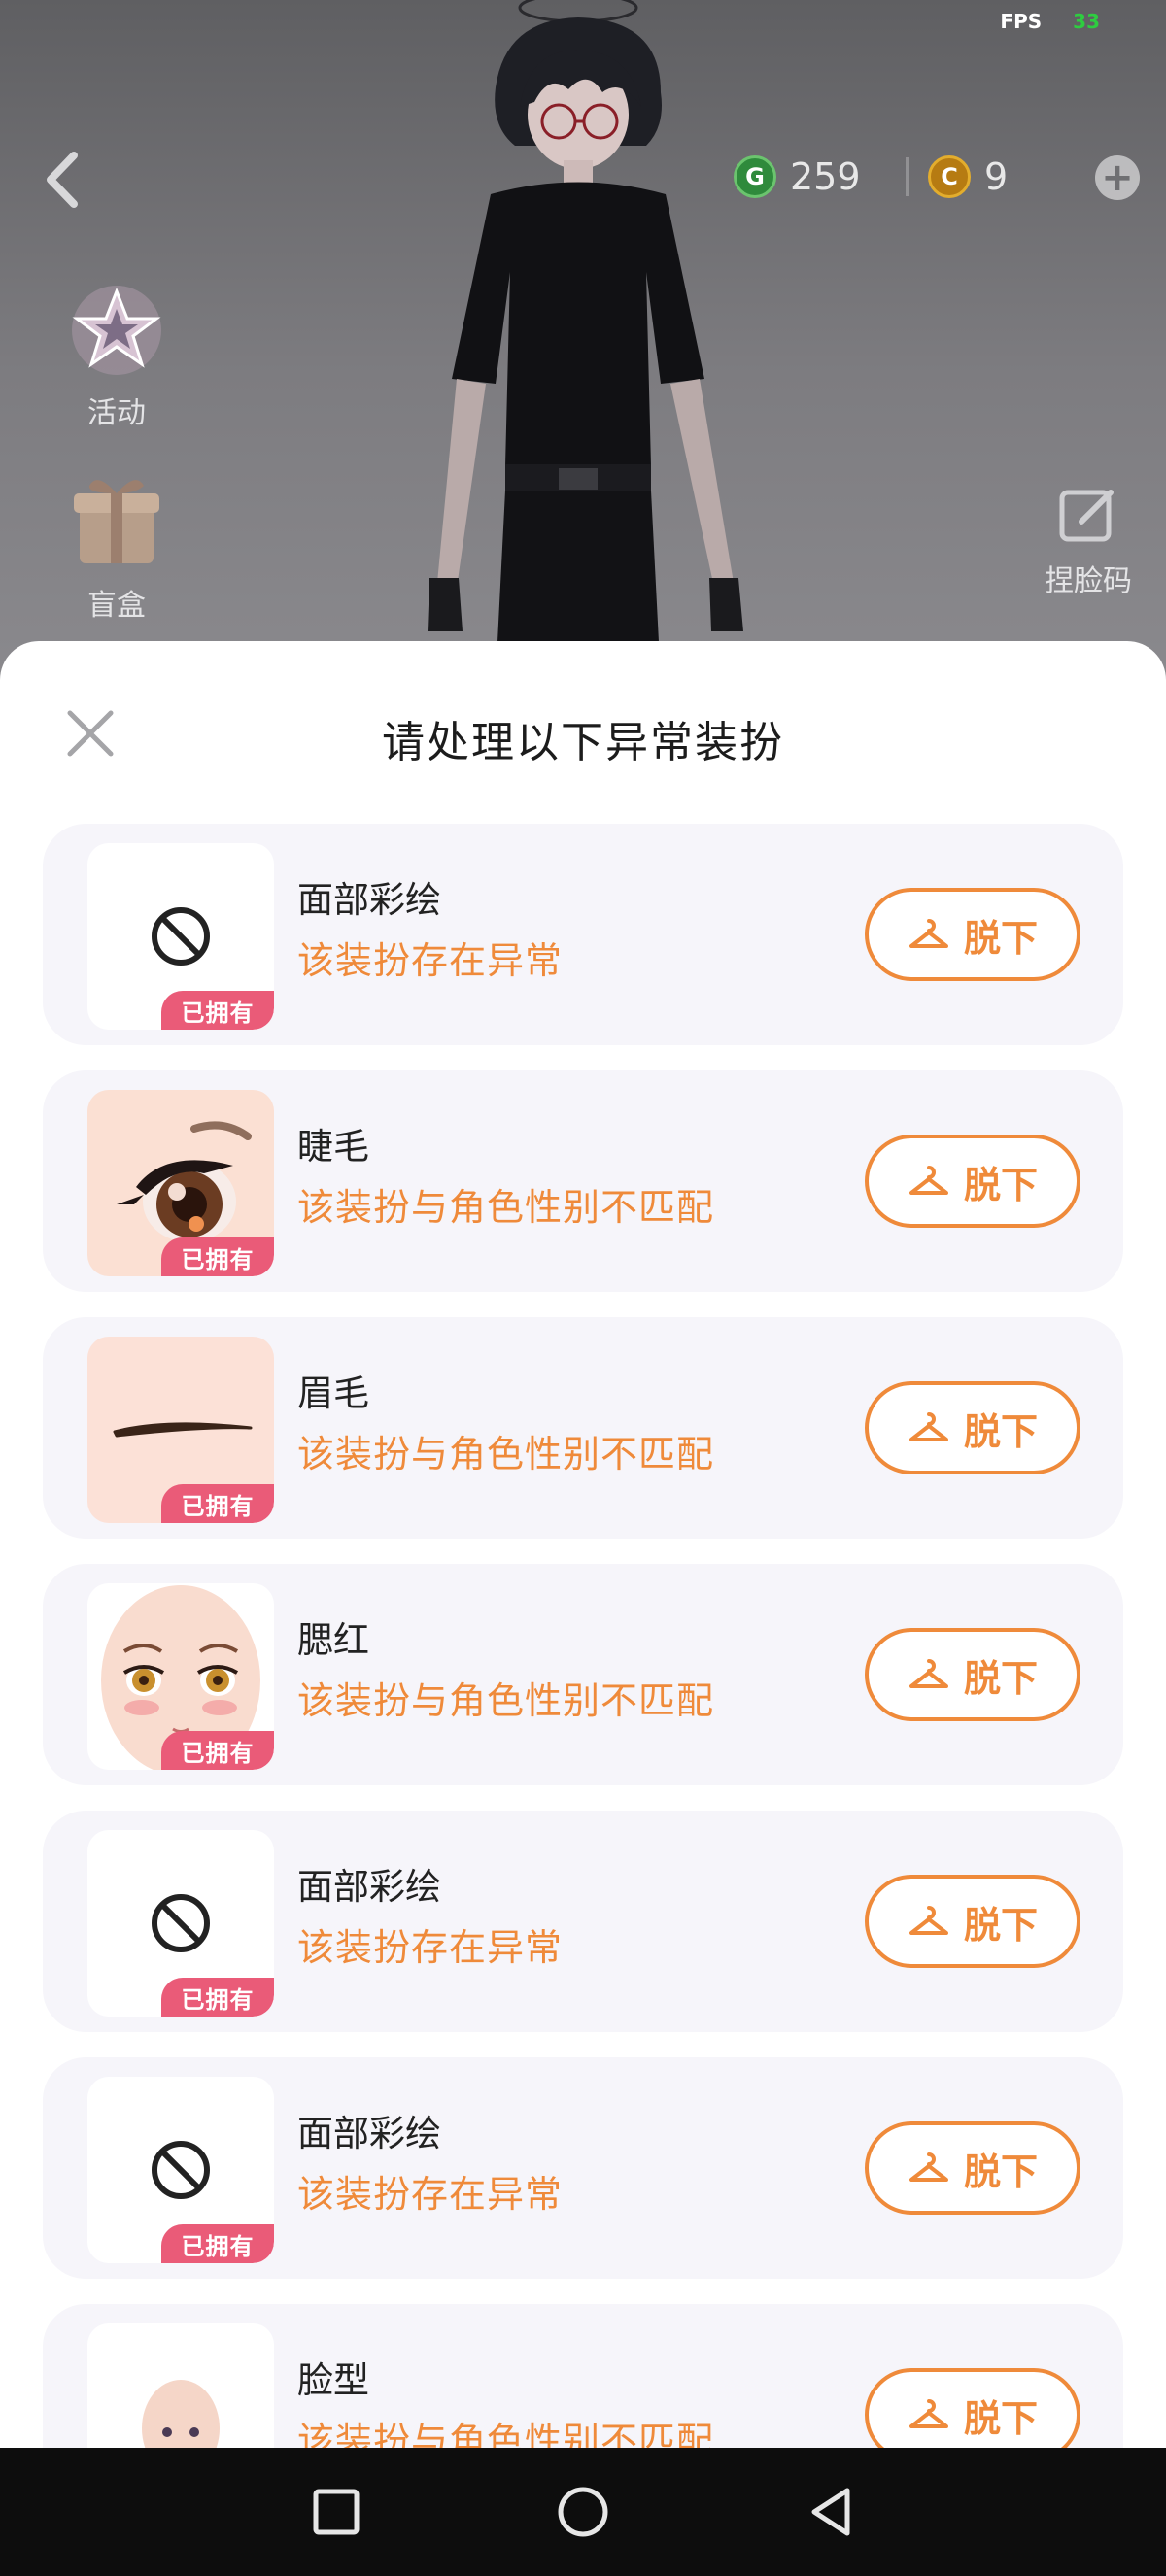 The height and width of the screenshot is (2576, 1166). What do you see at coordinates (907, 176) in the screenshot?
I see `currency-divider` at bounding box center [907, 176].